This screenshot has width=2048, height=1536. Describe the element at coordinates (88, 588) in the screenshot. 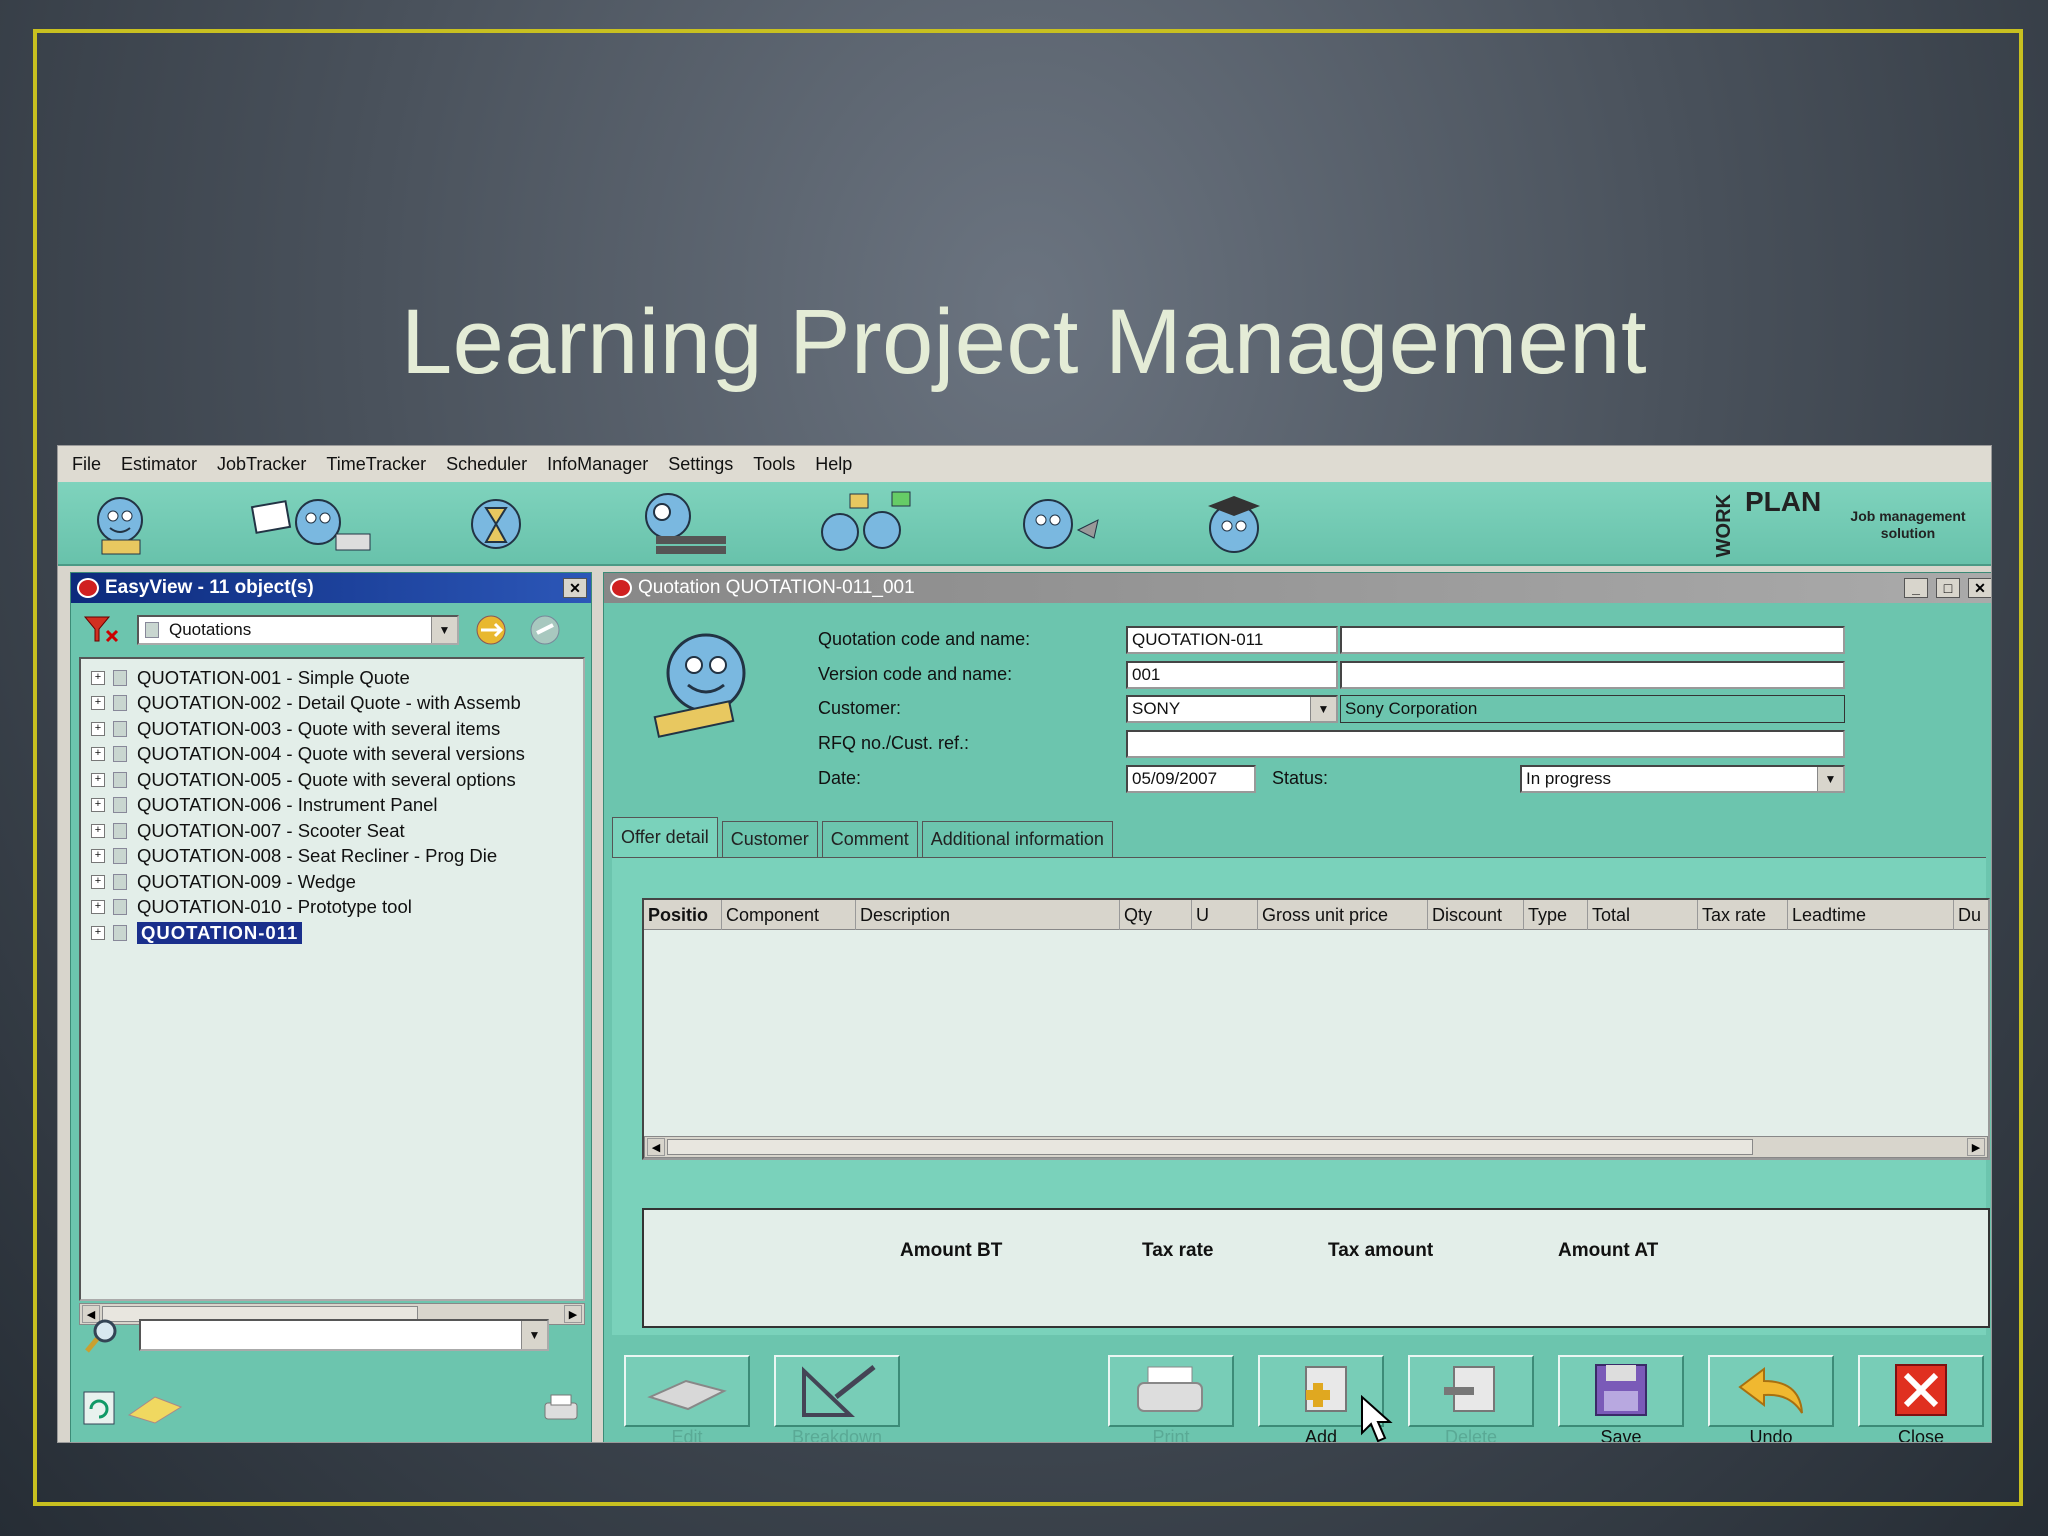

I see `app-logo-icon` at that location.